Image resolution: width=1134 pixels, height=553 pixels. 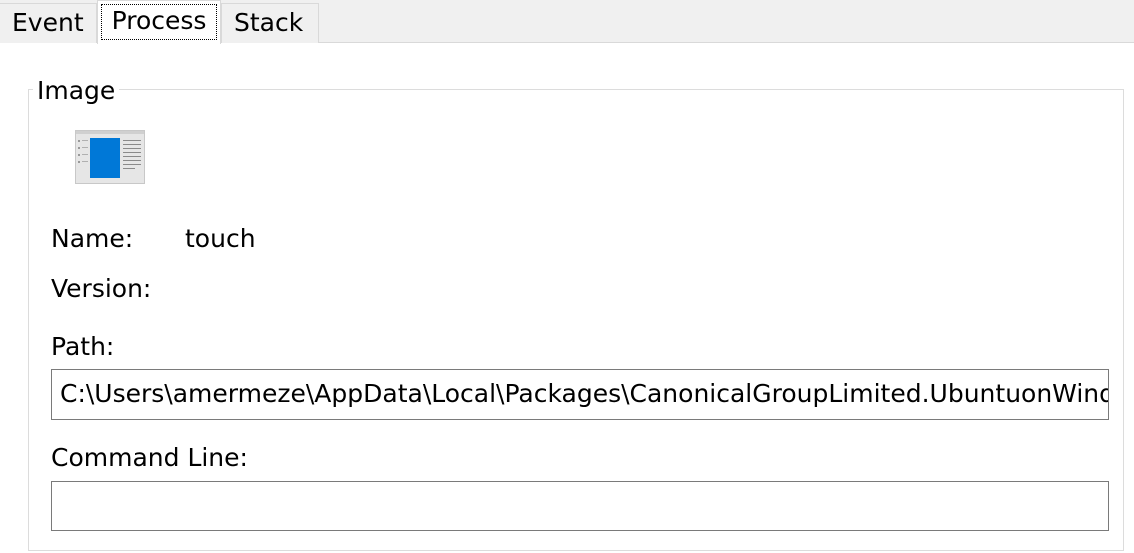 What do you see at coordinates (110, 157) in the screenshot?
I see `application-window-icon` at bounding box center [110, 157].